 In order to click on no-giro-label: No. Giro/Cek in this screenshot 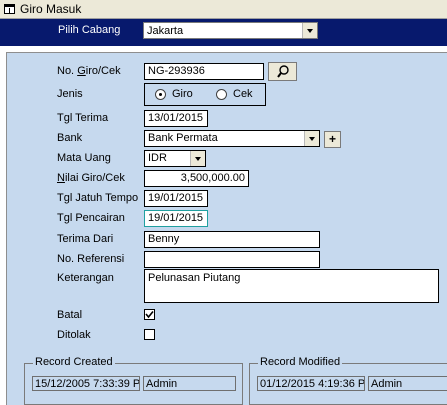, I will do `click(89, 71)`.